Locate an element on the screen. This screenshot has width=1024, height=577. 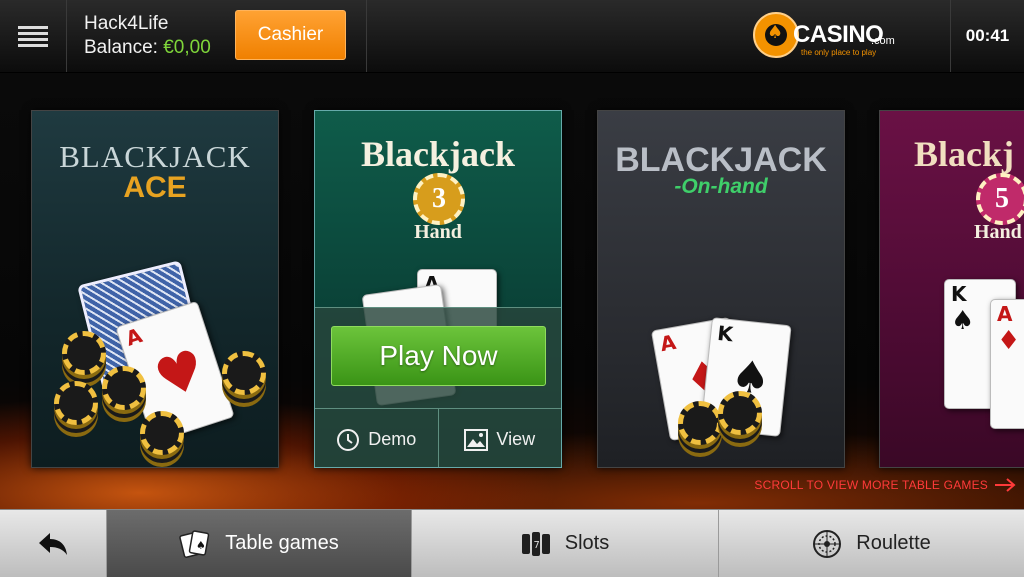
tab-table-games: ♠ Table games is located at coordinates (258, 543).